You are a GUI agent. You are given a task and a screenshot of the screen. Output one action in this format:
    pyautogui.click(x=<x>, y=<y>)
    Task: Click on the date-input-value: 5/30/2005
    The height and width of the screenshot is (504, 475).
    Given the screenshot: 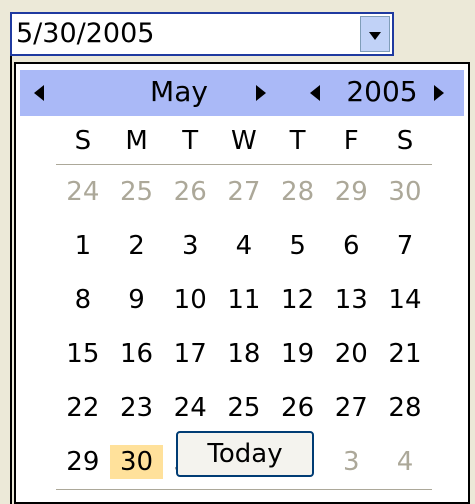 What is the action you would take?
    pyautogui.click(x=85, y=34)
    